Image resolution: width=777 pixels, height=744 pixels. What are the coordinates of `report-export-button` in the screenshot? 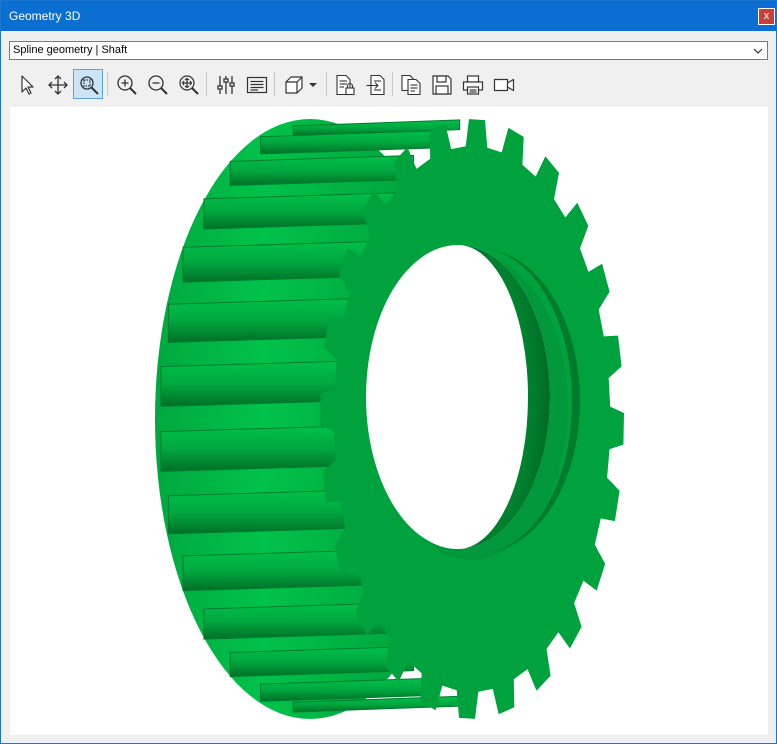 It's located at (375, 84).